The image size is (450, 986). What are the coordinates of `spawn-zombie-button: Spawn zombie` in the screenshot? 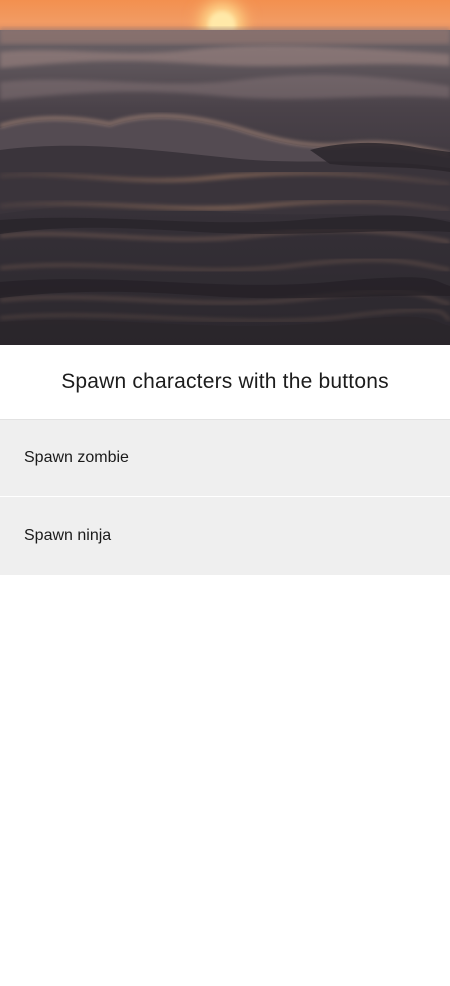 It's located at (225, 458).